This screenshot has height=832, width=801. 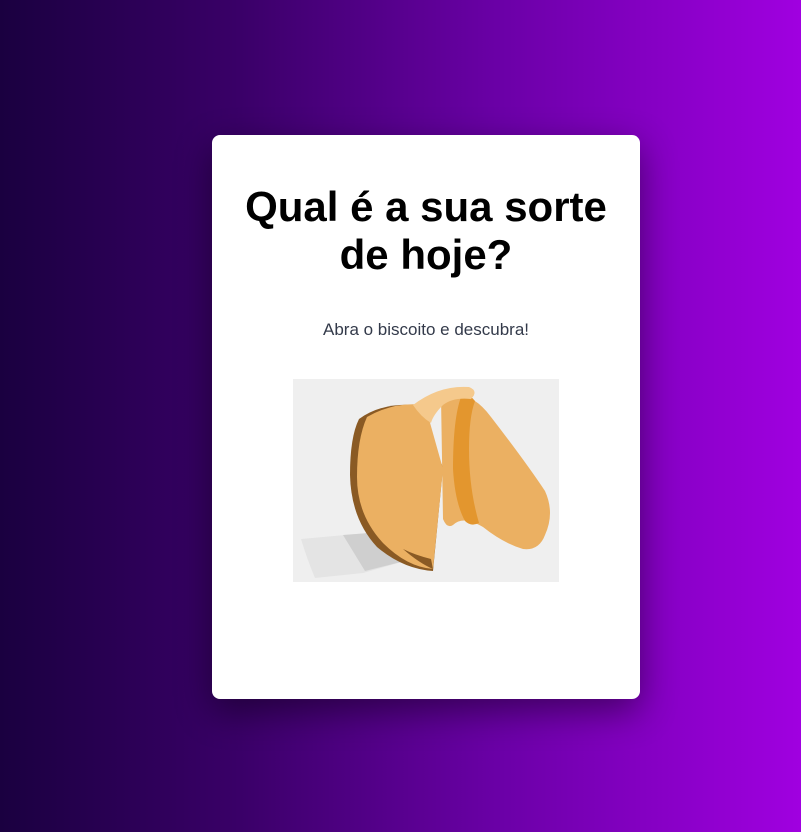 I want to click on fortune-cookie-button, so click(x=426, y=480).